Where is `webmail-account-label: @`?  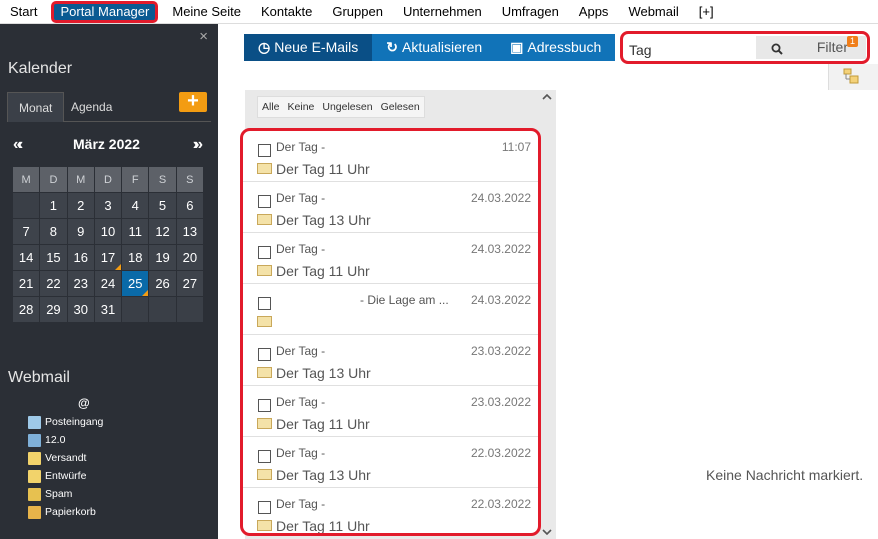 webmail-account-label: @ is located at coordinates (84, 403).